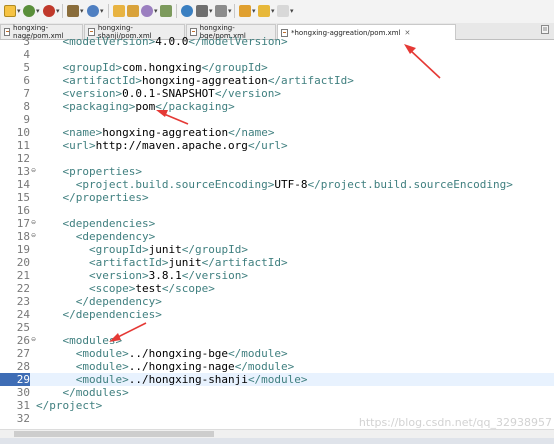 The image size is (554, 444). Describe the element at coordinates (188, 288) in the screenshot. I see `xml-tag: </scope>` at that location.